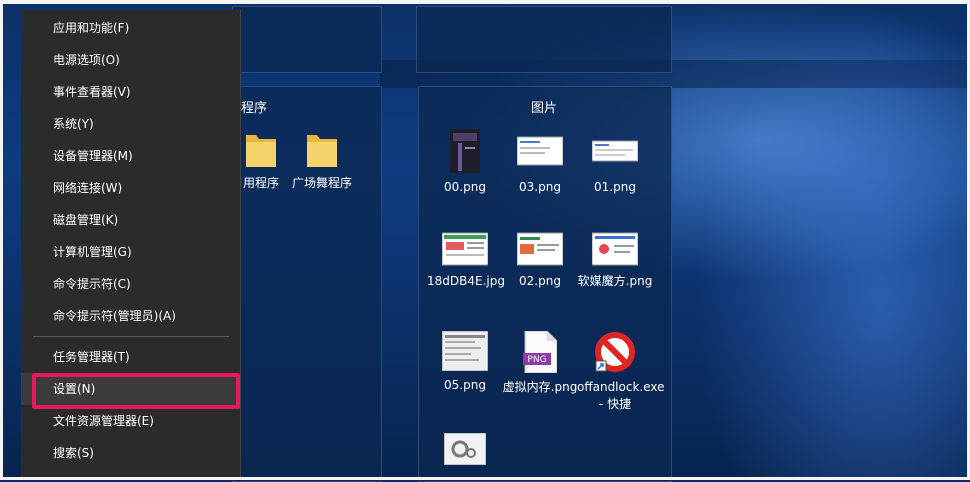 The image size is (970, 482). What do you see at coordinates (130, 92) in the screenshot?
I see `menu-item-event-viewer: 事件查看器(V)` at bounding box center [130, 92].